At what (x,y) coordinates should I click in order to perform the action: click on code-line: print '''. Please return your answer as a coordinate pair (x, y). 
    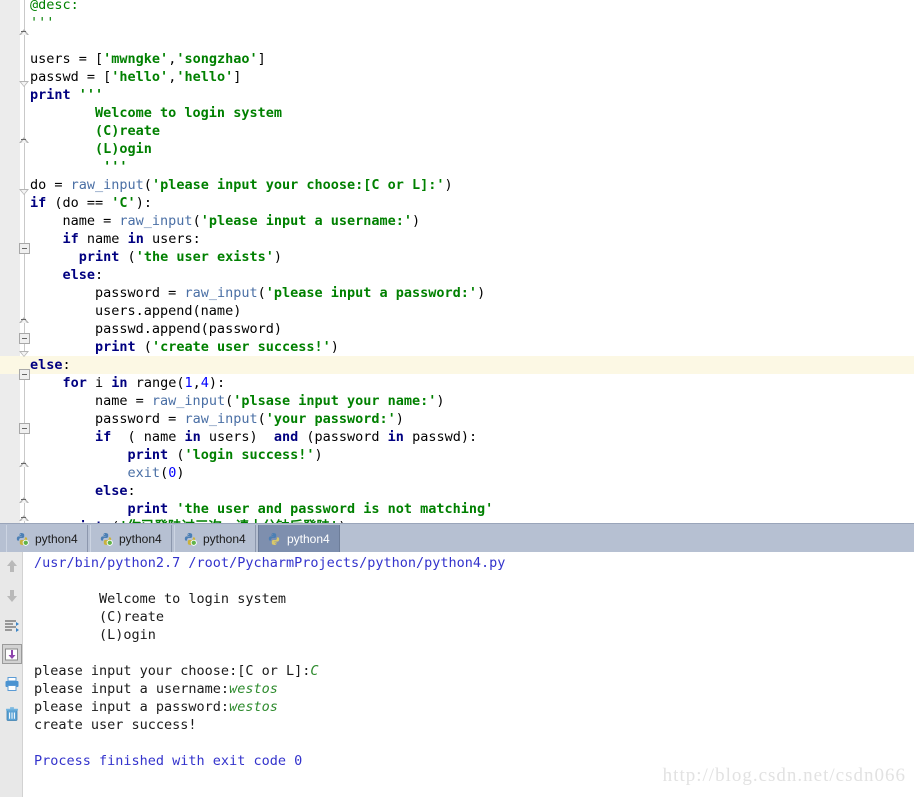
    Looking at the image, I should click on (67, 95).